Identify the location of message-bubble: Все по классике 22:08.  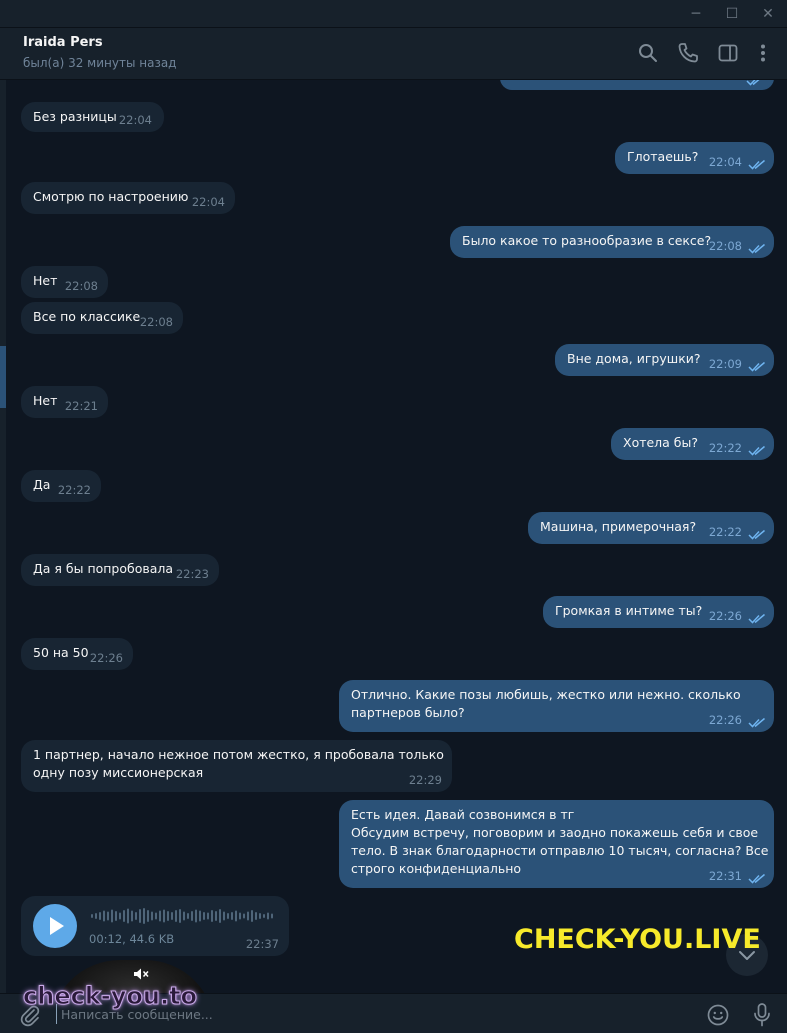
(102, 318).